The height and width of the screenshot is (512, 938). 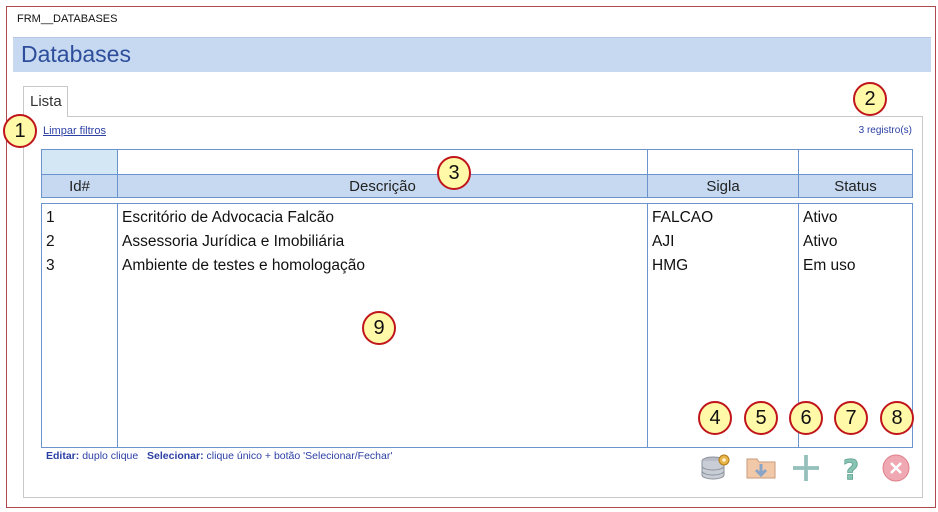 What do you see at coordinates (723, 186) in the screenshot?
I see `column-header-sigla: Sigla` at bounding box center [723, 186].